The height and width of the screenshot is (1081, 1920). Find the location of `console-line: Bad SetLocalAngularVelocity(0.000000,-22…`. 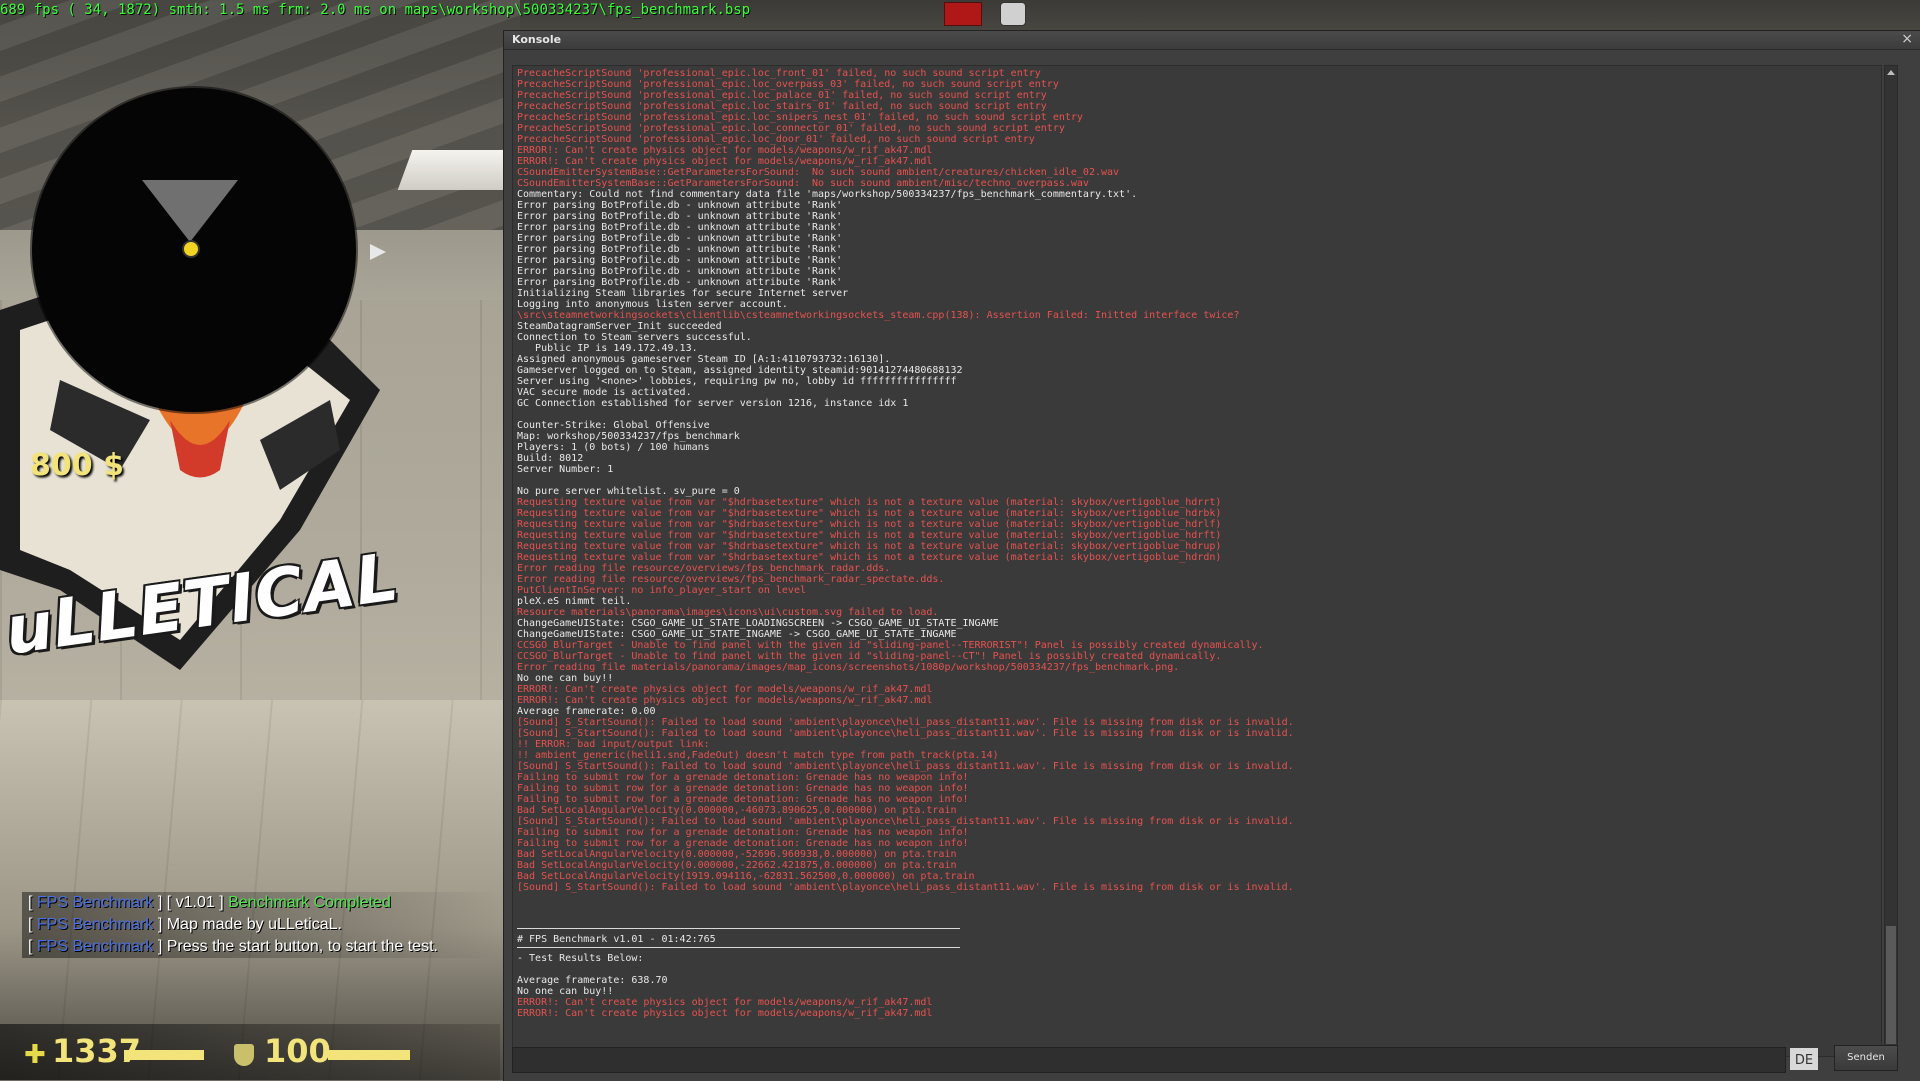

console-line: Bad SetLocalAngularVelocity(0.000000,-22… is located at coordinates (737, 865).